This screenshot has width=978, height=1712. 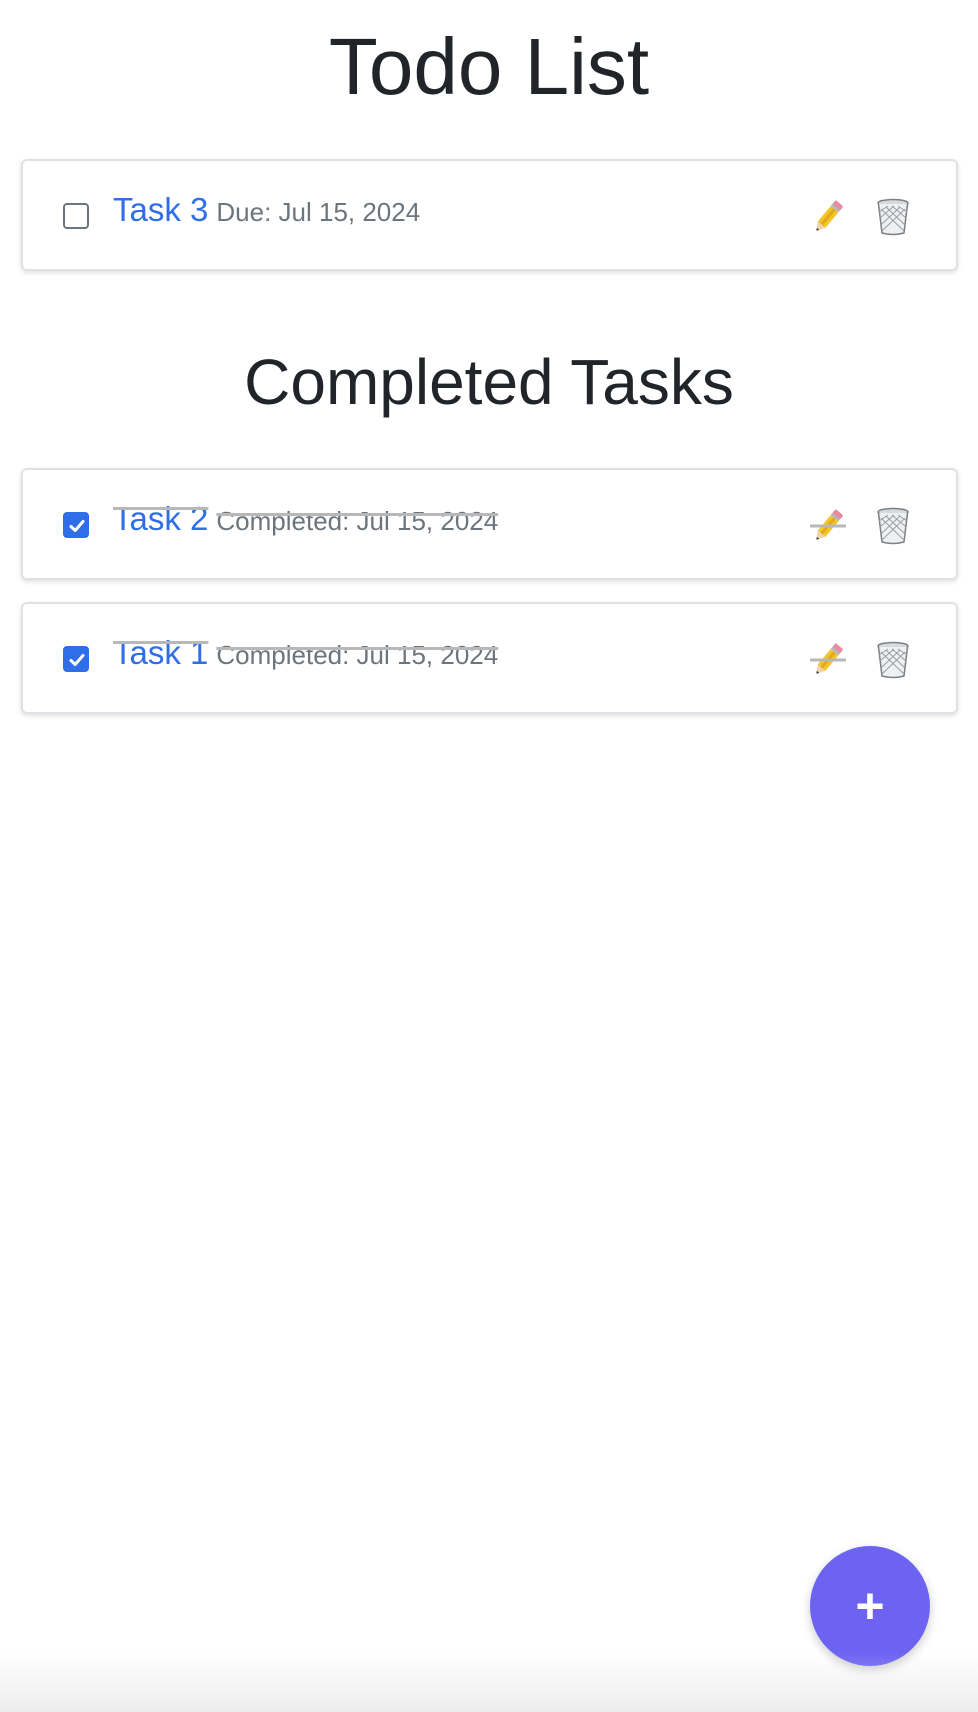 What do you see at coordinates (160, 518) in the screenshot?
I see `task-name: Task 2` at bounding box center [160, 518].